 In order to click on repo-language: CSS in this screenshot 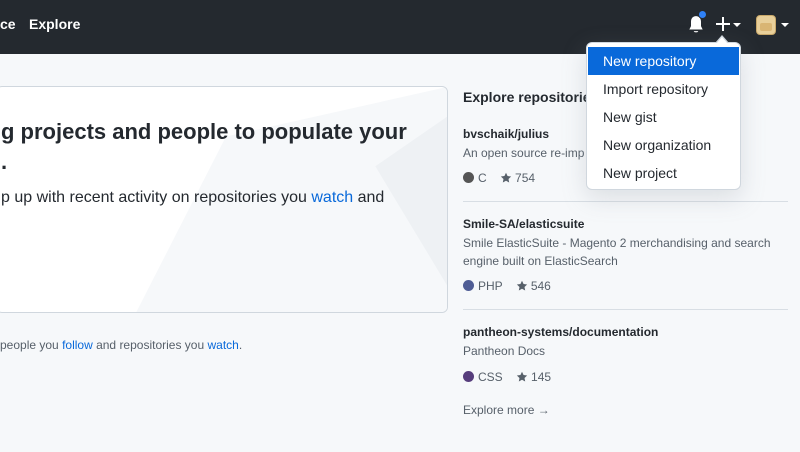, I will do `click(490, 377)`.